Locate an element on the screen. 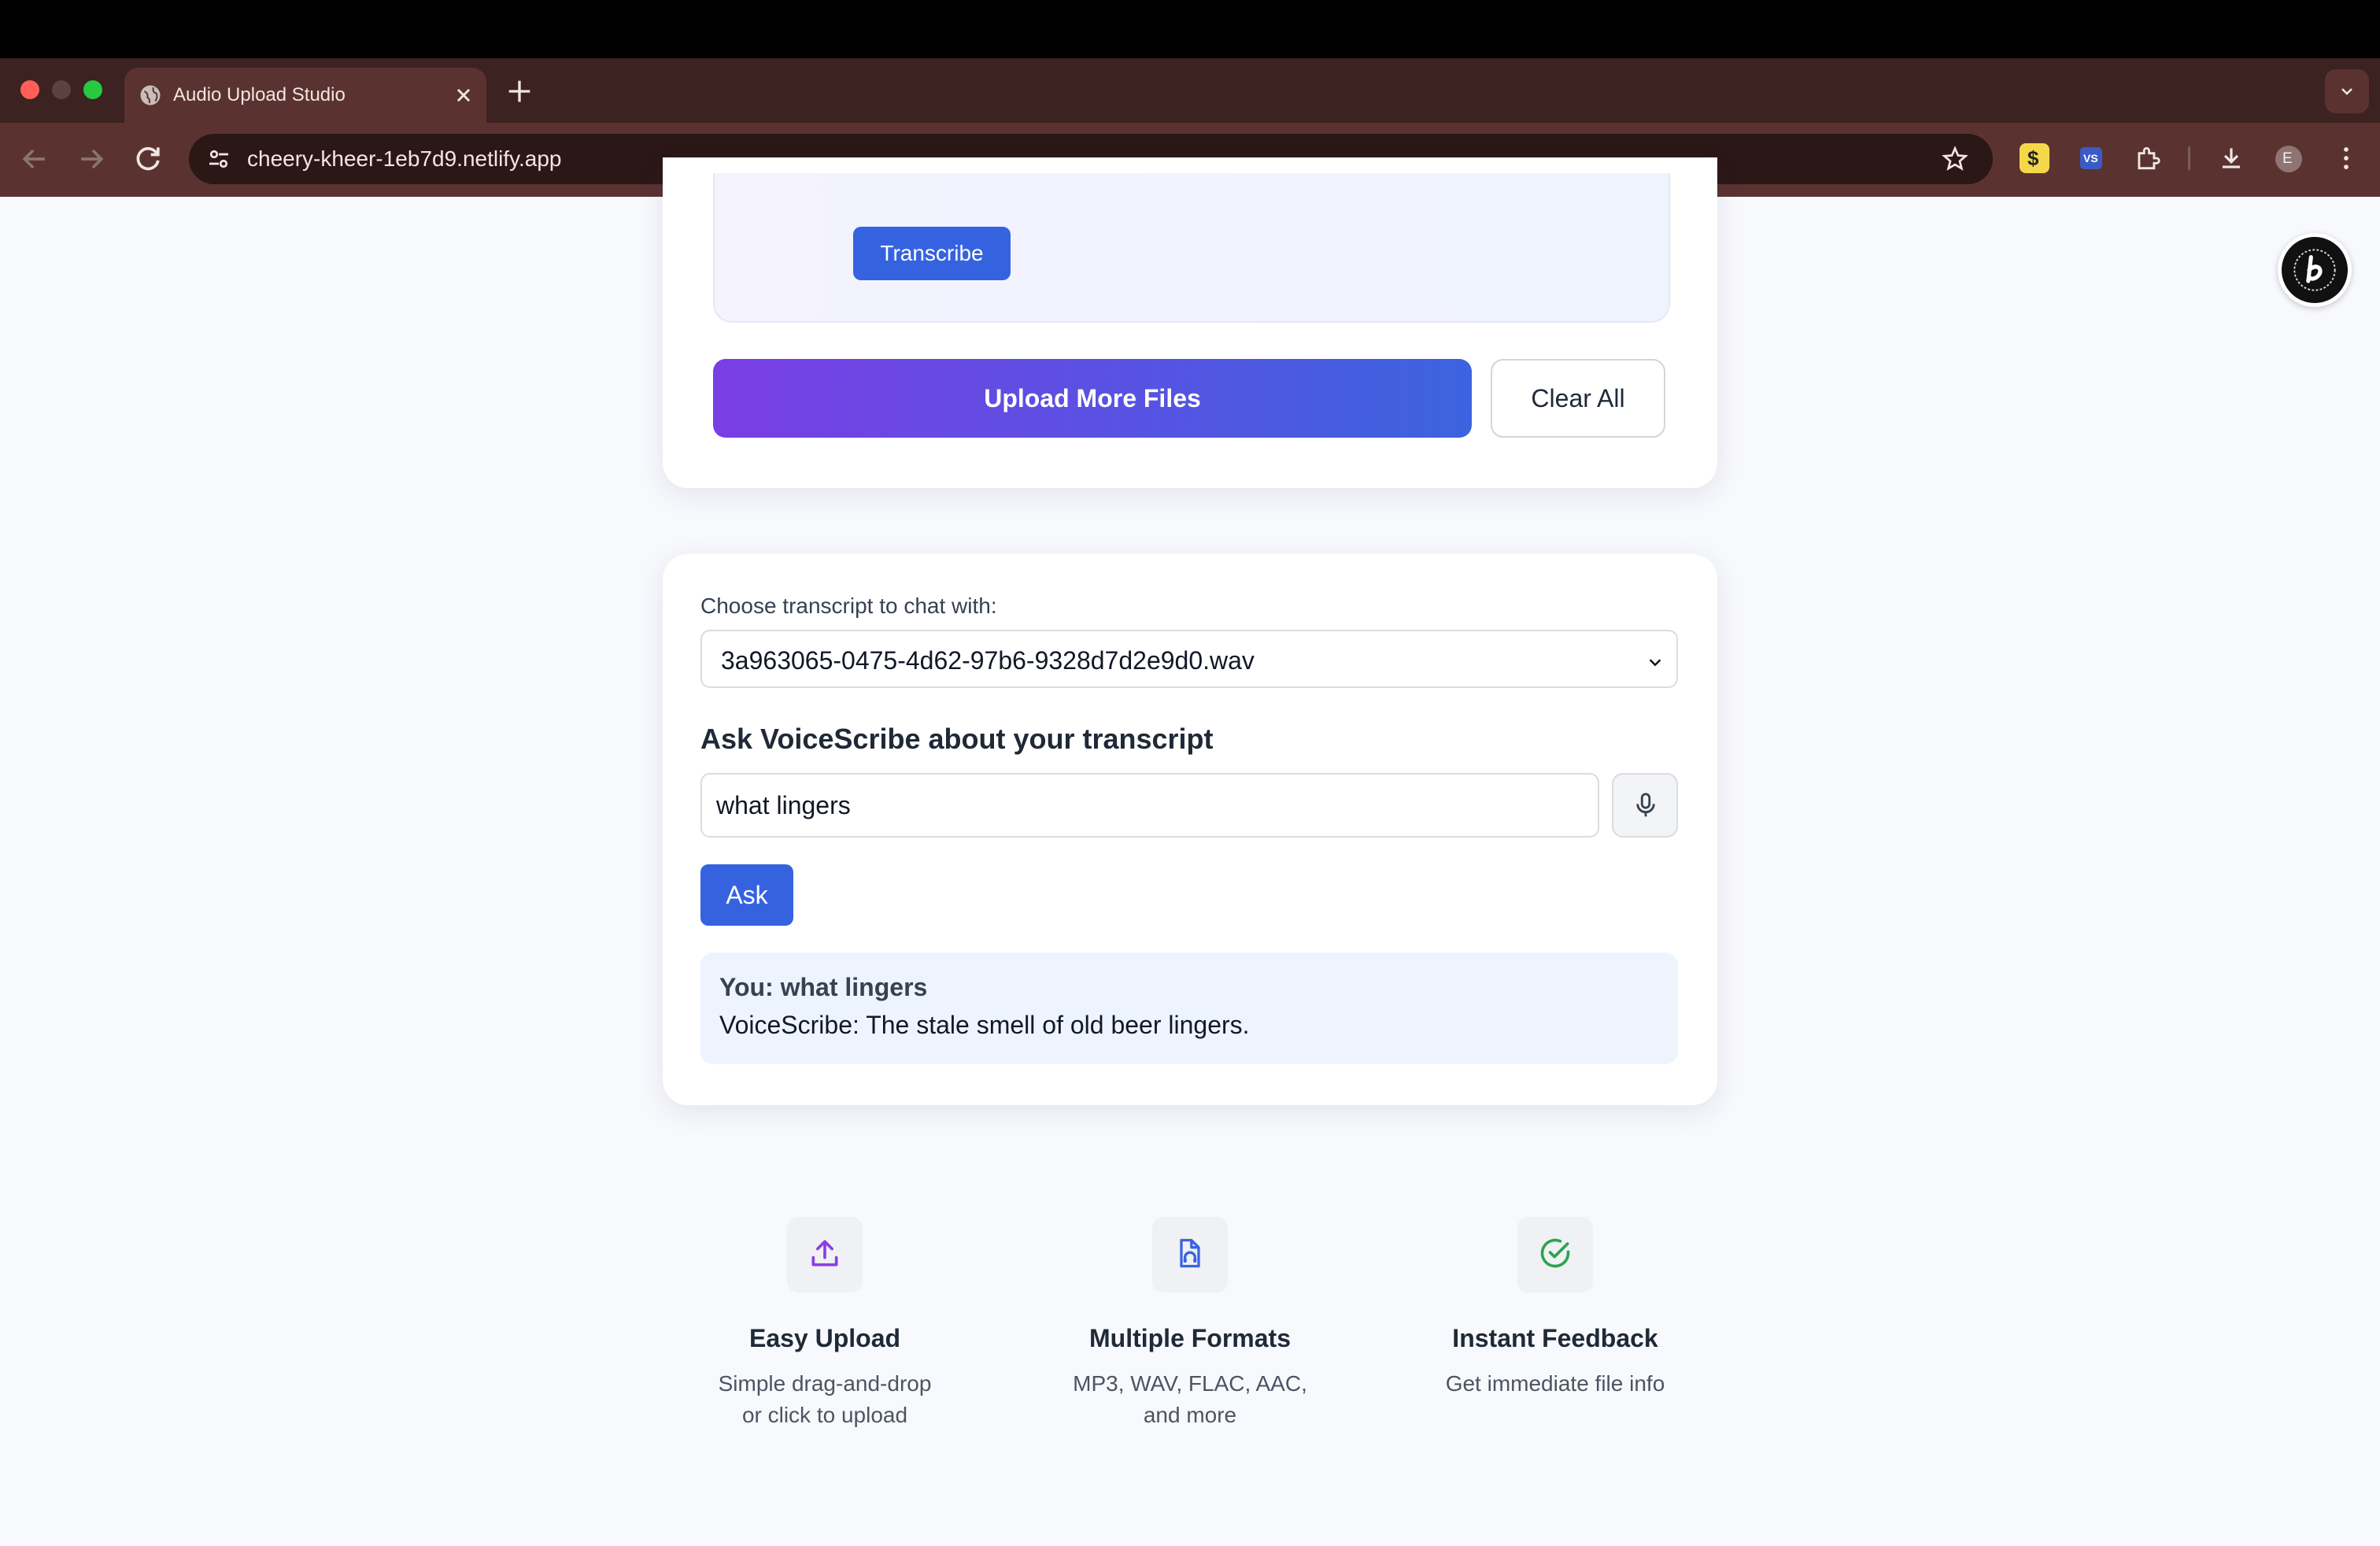 The image size is (2380, 1546). browser-tab: Audio Upload Studio is located at coordinates (305, 96).